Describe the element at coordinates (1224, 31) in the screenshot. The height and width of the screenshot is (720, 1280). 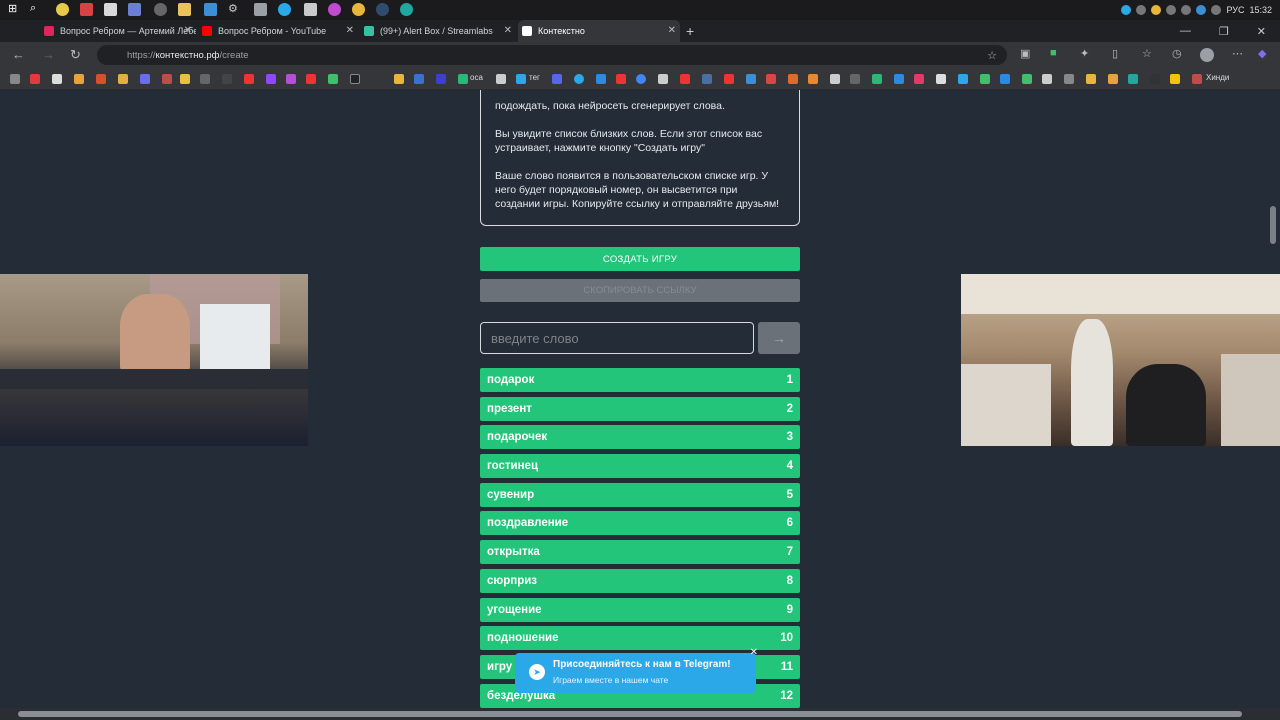
I see `maximize-button: ❐` at that location.